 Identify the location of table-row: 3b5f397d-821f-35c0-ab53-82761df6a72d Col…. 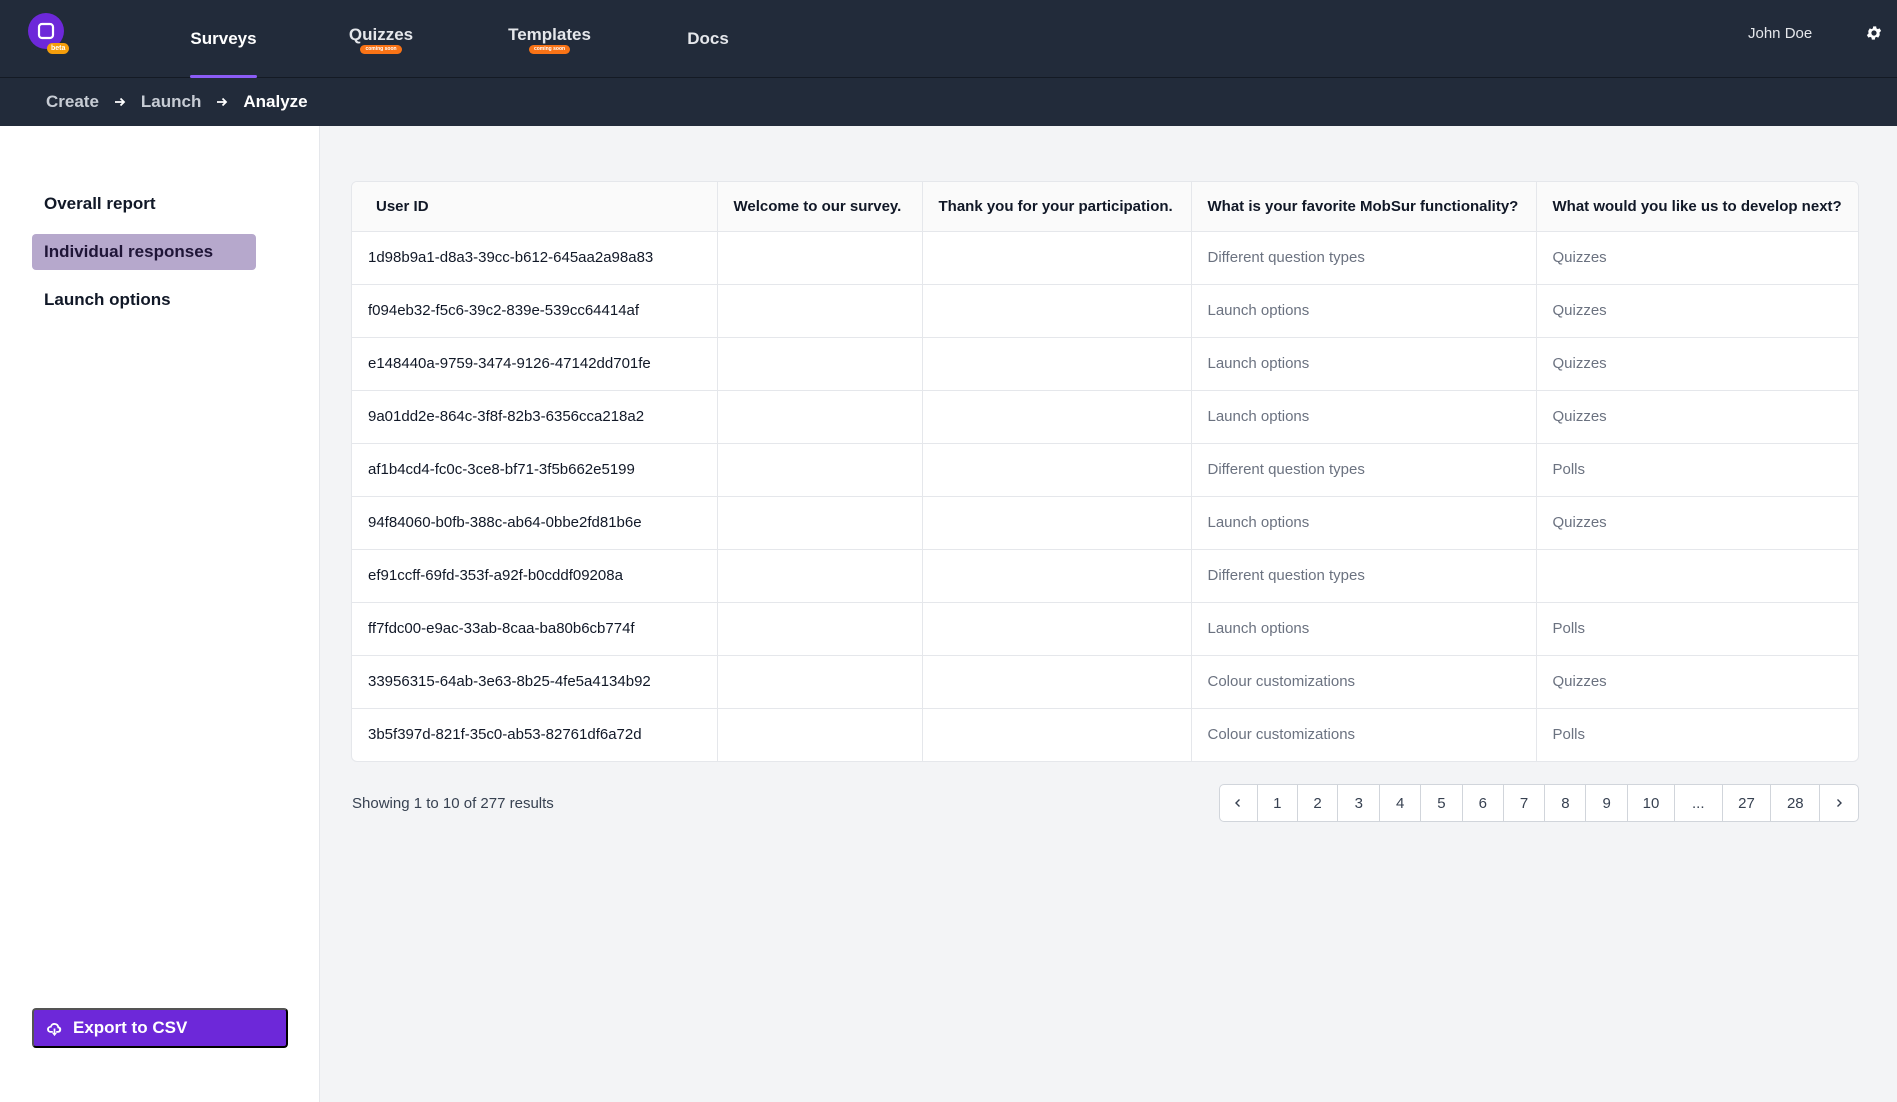
(1105, 734).